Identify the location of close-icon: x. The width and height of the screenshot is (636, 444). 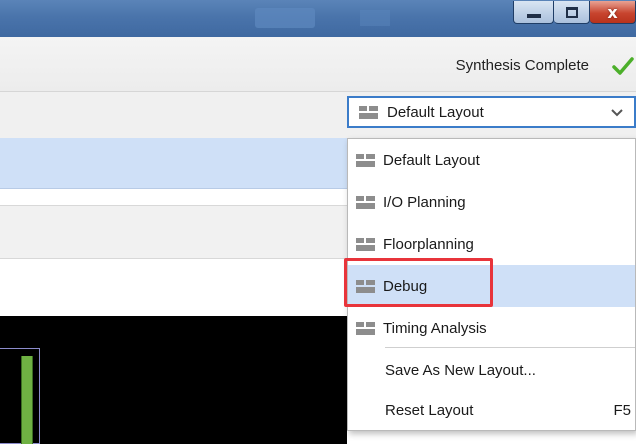
(612, 12).